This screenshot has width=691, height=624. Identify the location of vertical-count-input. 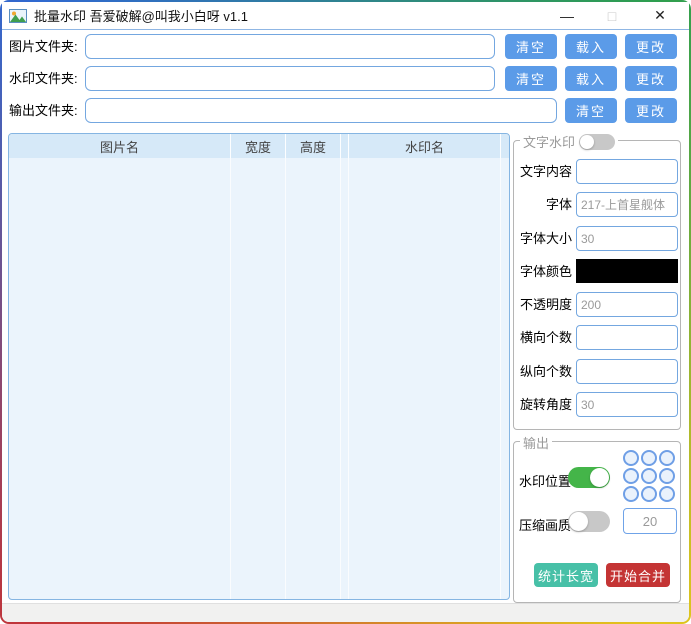
(627, 371).